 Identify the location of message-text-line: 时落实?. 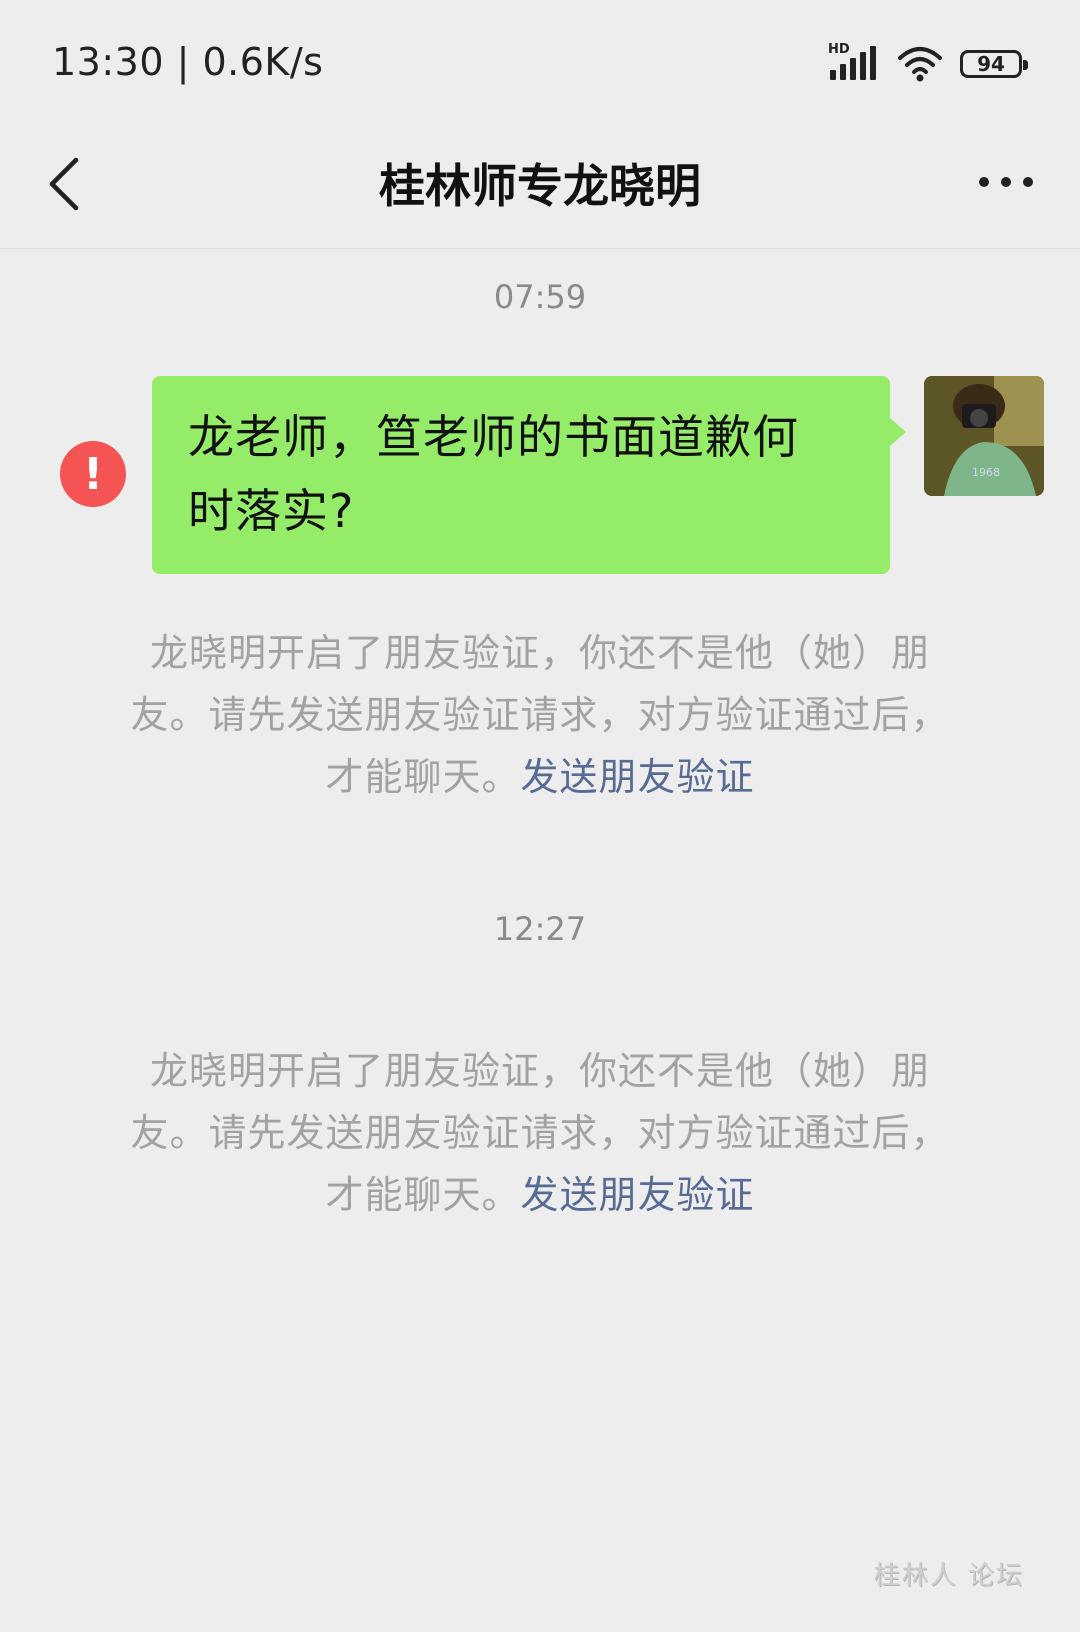
(271, 511).